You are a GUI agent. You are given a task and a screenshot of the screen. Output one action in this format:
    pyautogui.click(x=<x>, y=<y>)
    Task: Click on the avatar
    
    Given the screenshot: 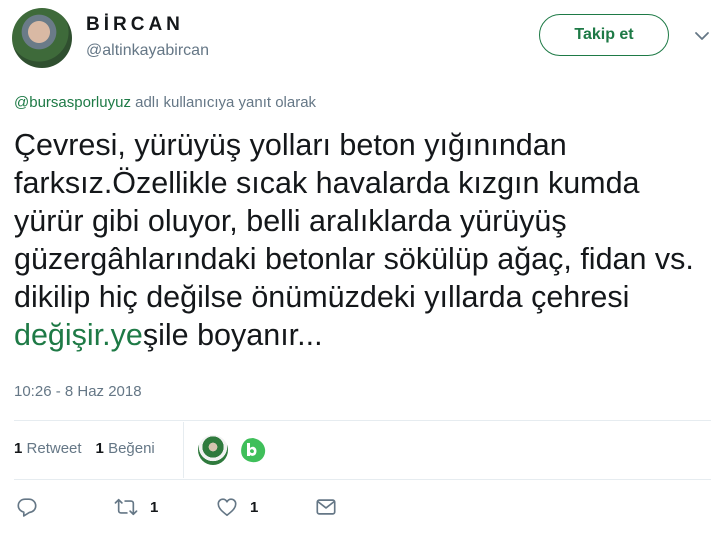 What is the action you would take?
    pyautogui.click(x=42, y=38)
    